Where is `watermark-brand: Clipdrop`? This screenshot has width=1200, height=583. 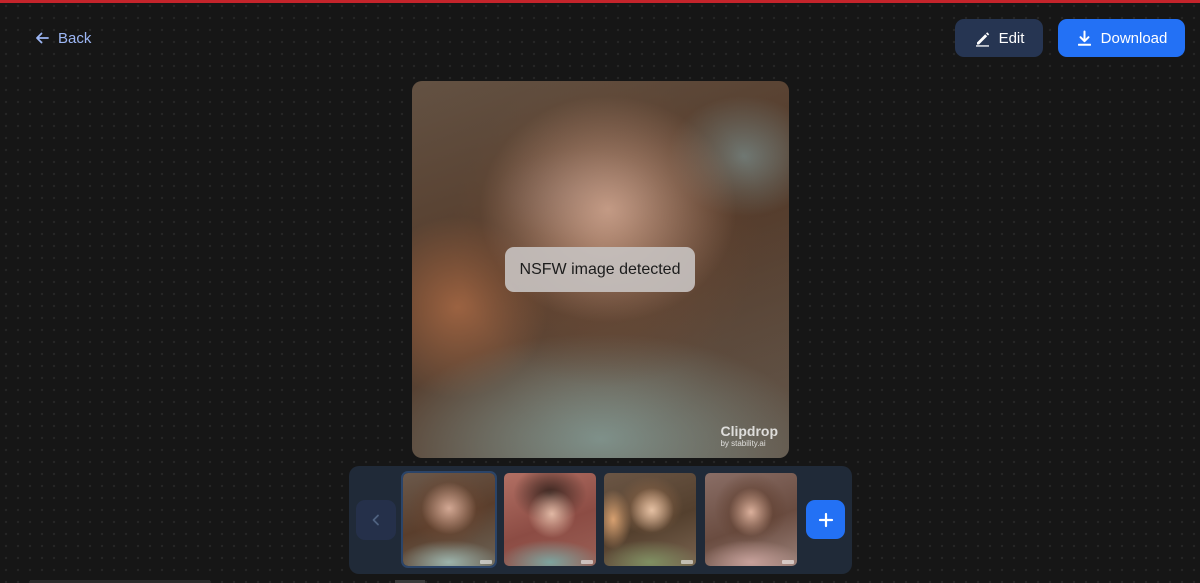
watermark-brand: Clipdrop is located at coordinates (749, 431).